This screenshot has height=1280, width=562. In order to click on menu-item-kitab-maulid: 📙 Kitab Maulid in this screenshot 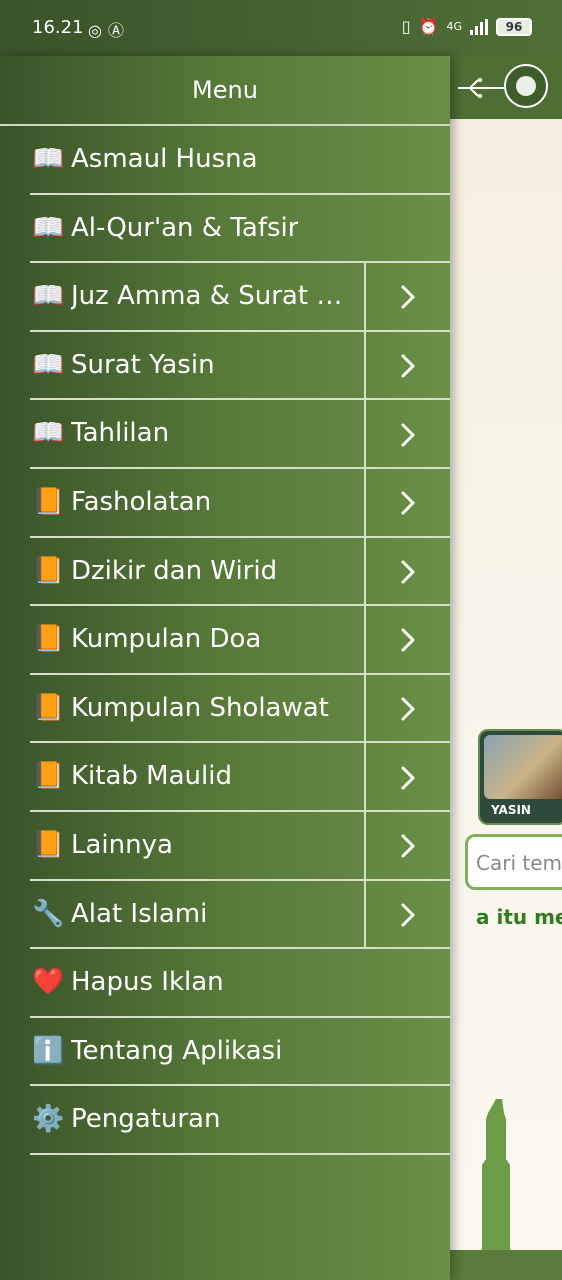, I will do `click(225, 777)`.